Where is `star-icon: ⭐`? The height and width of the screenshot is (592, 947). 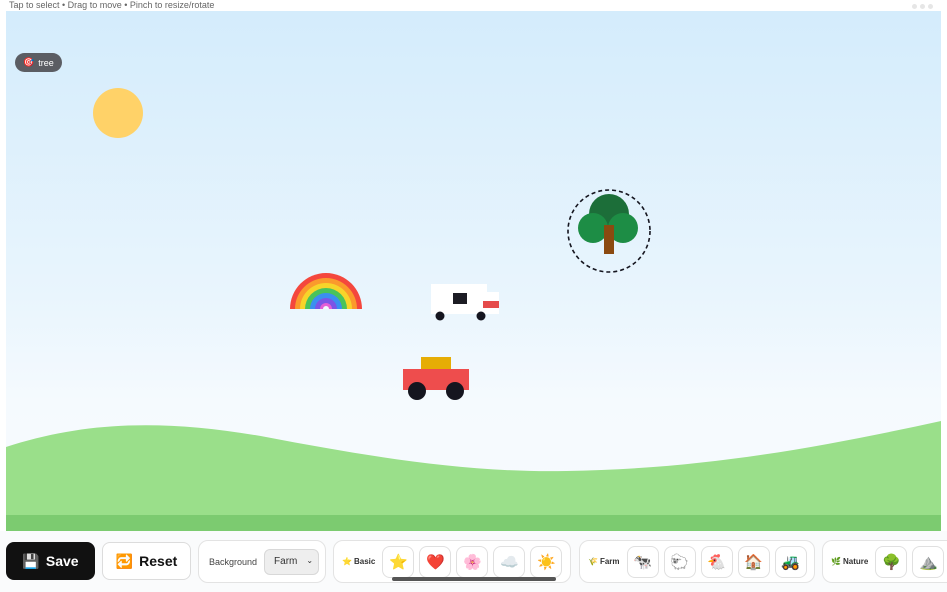
star-icon: ⭐ is located at coordinates (347, 561).